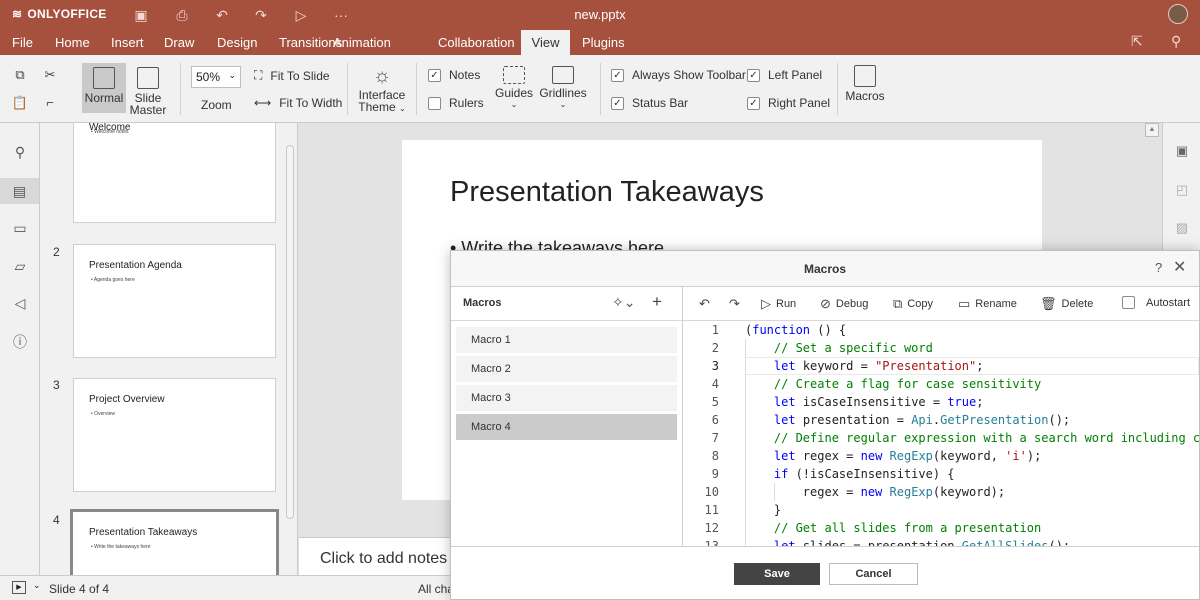 This screenshot has height=600, width=1200. What do you see at coordinates (913, 304) in the screenshot?
I see `copy-button: ⧉ Copy` at bounding box center [913, 304].